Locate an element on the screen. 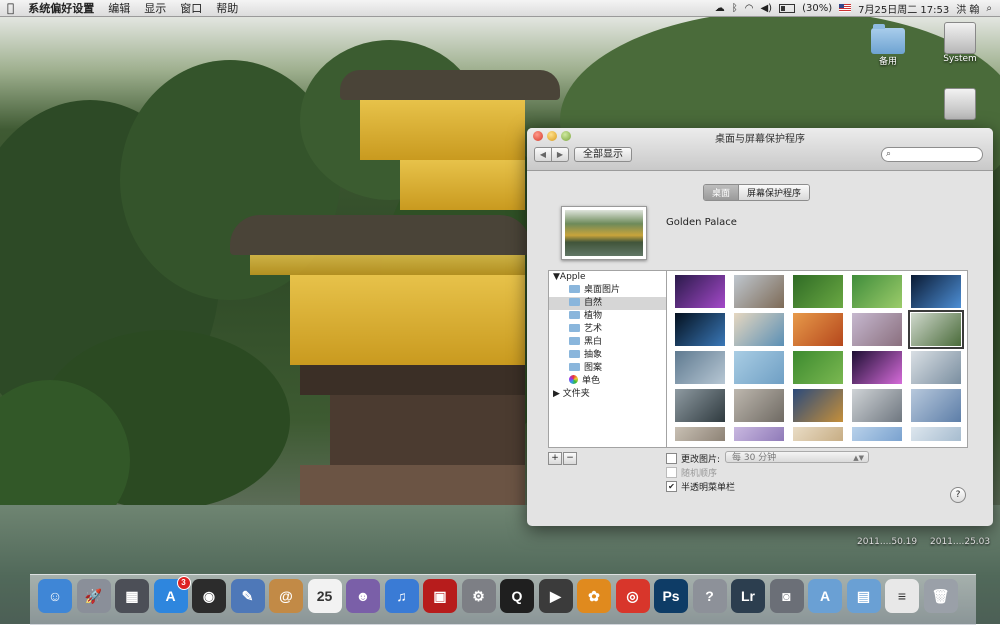  address-book-icon: @ is located at coordinates (286, 596).